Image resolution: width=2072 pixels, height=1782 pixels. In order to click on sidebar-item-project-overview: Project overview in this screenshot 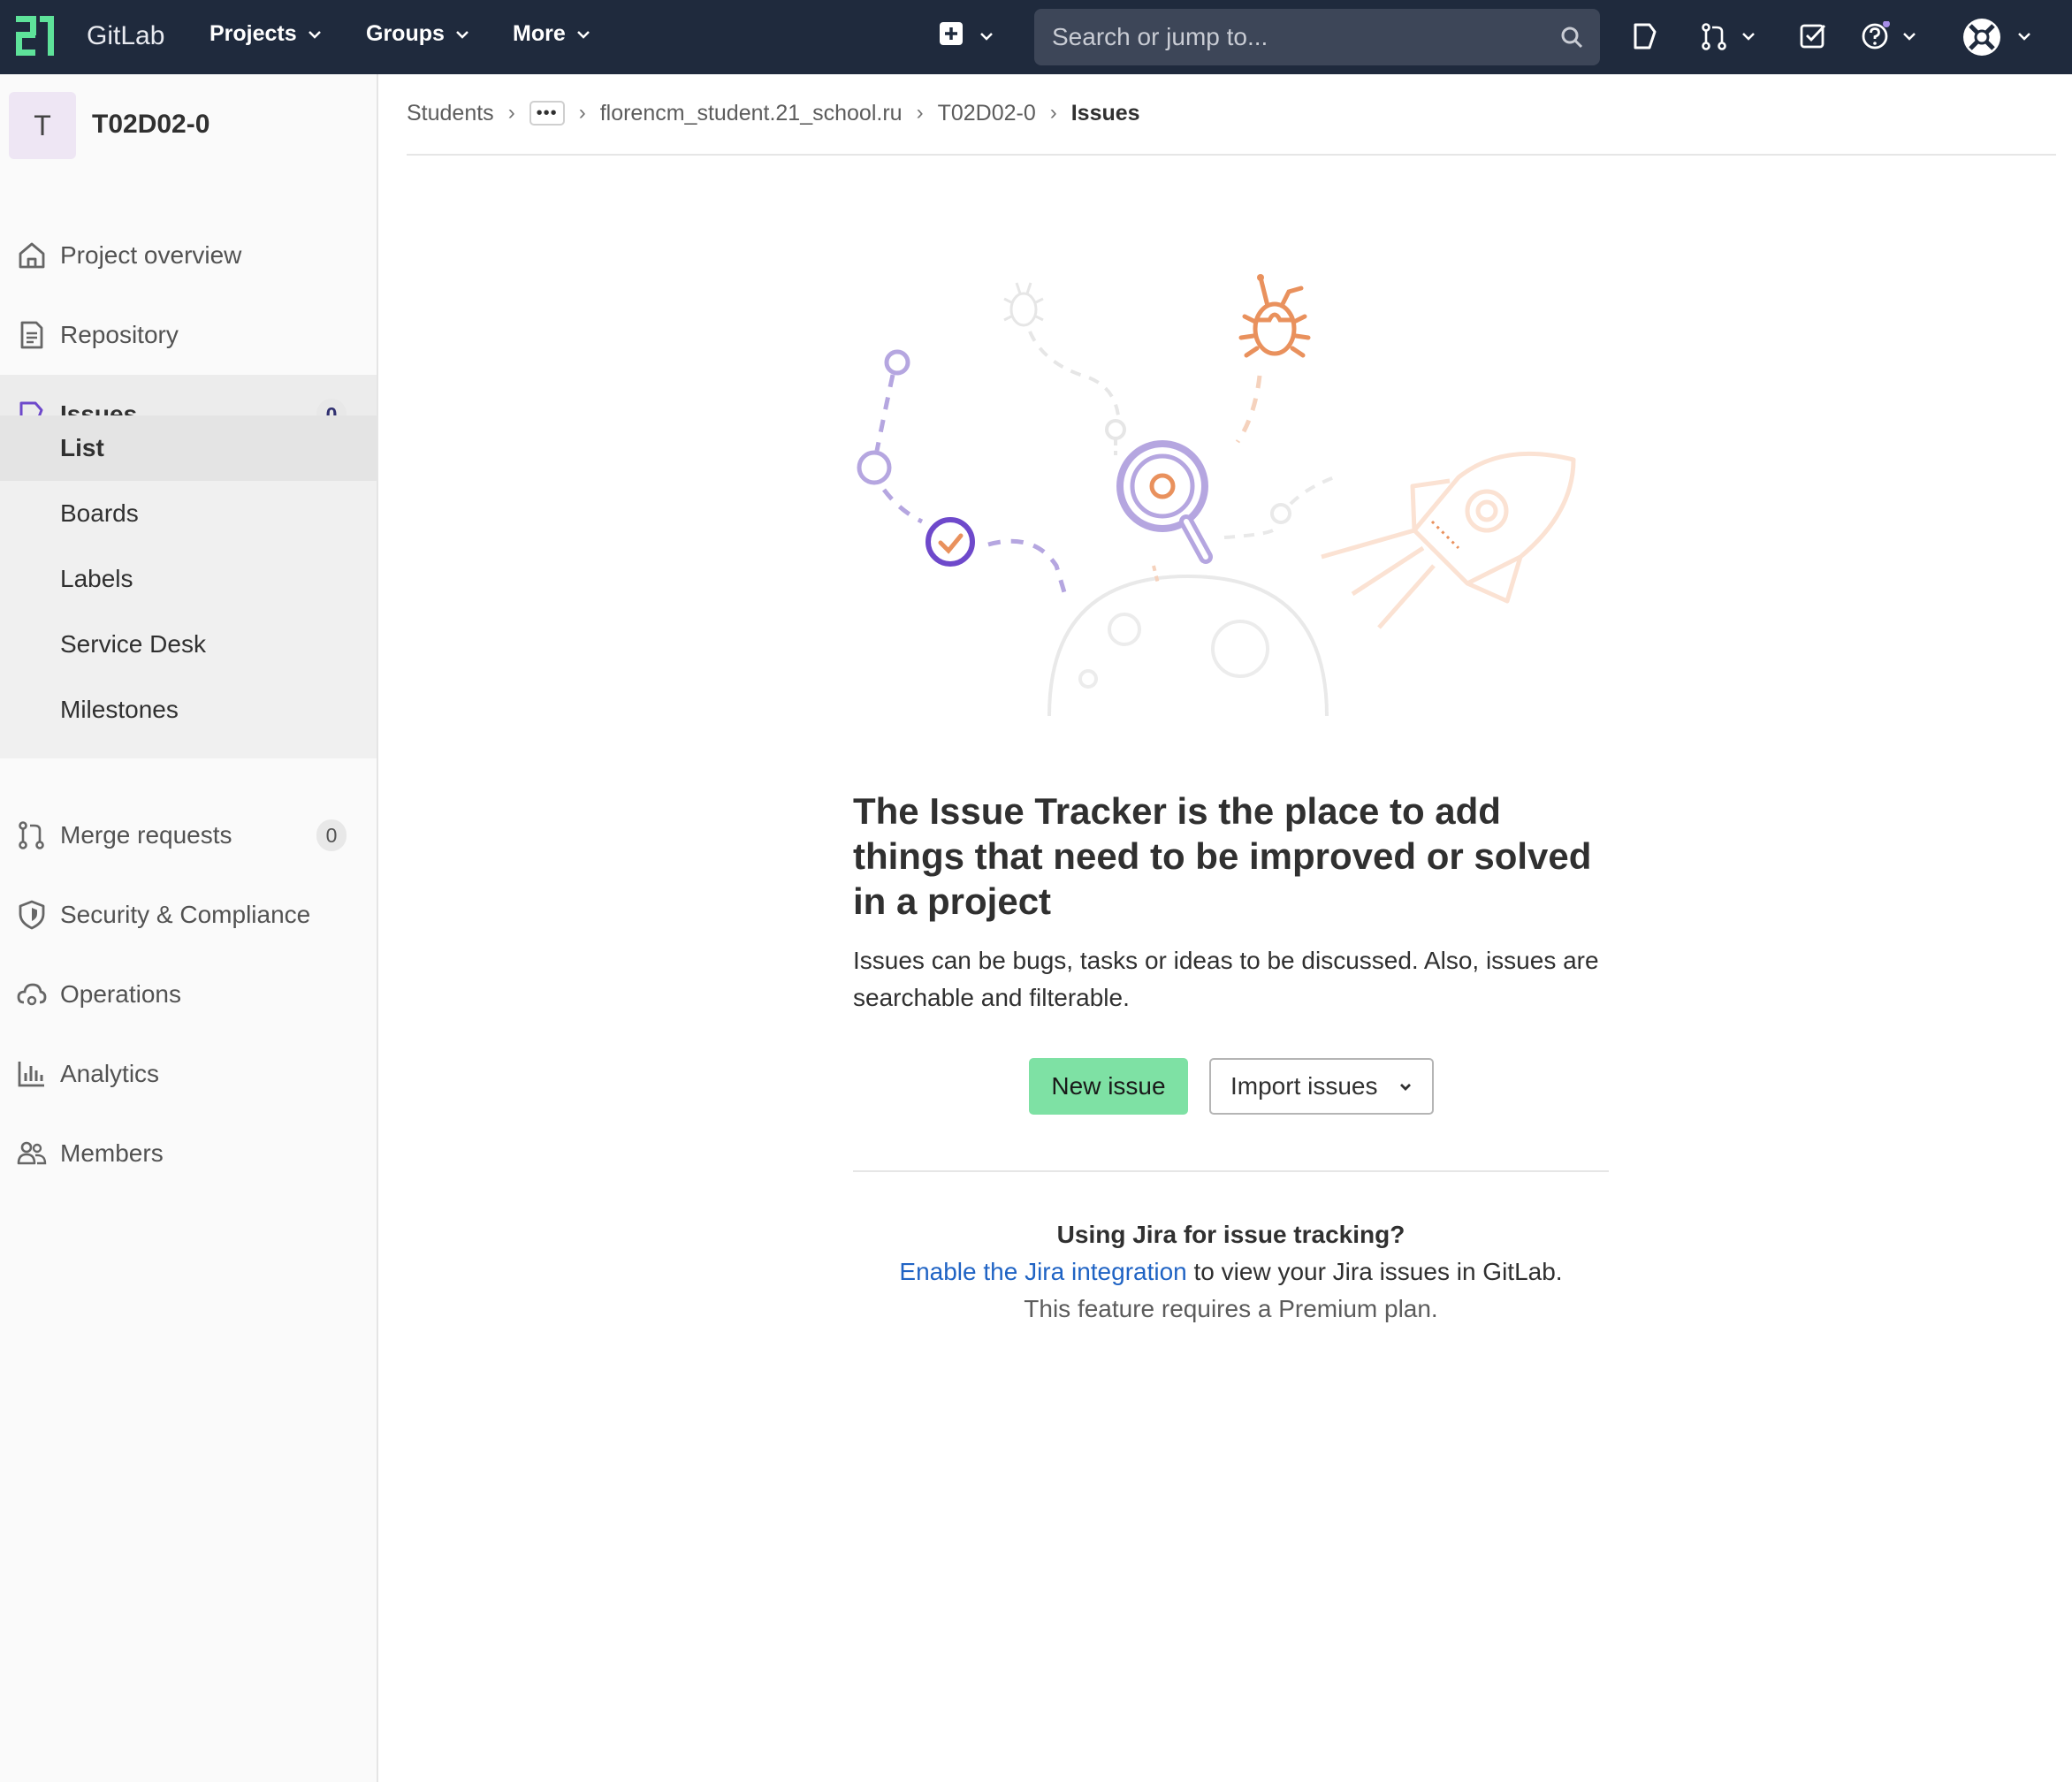, I will do `click(188, 255)`.